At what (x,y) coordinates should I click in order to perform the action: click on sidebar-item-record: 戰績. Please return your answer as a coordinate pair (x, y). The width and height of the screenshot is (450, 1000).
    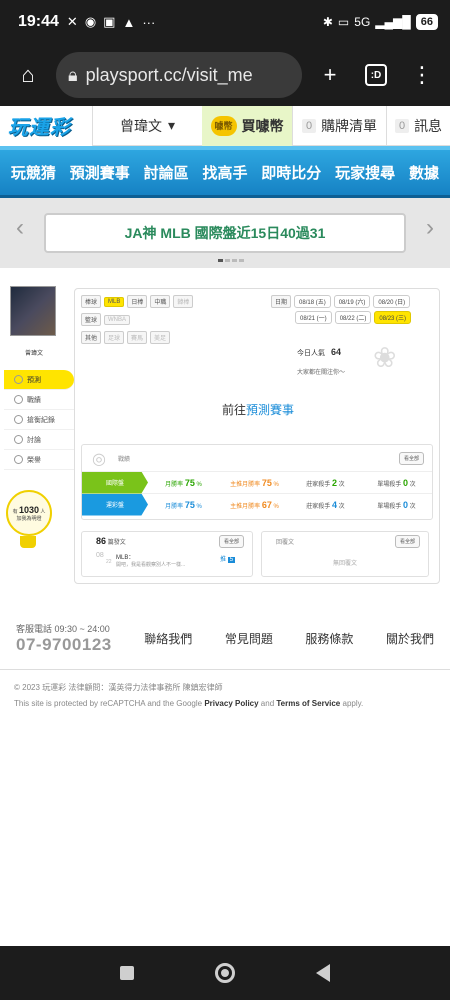
    Looking at the image, I should click on (39, 400).